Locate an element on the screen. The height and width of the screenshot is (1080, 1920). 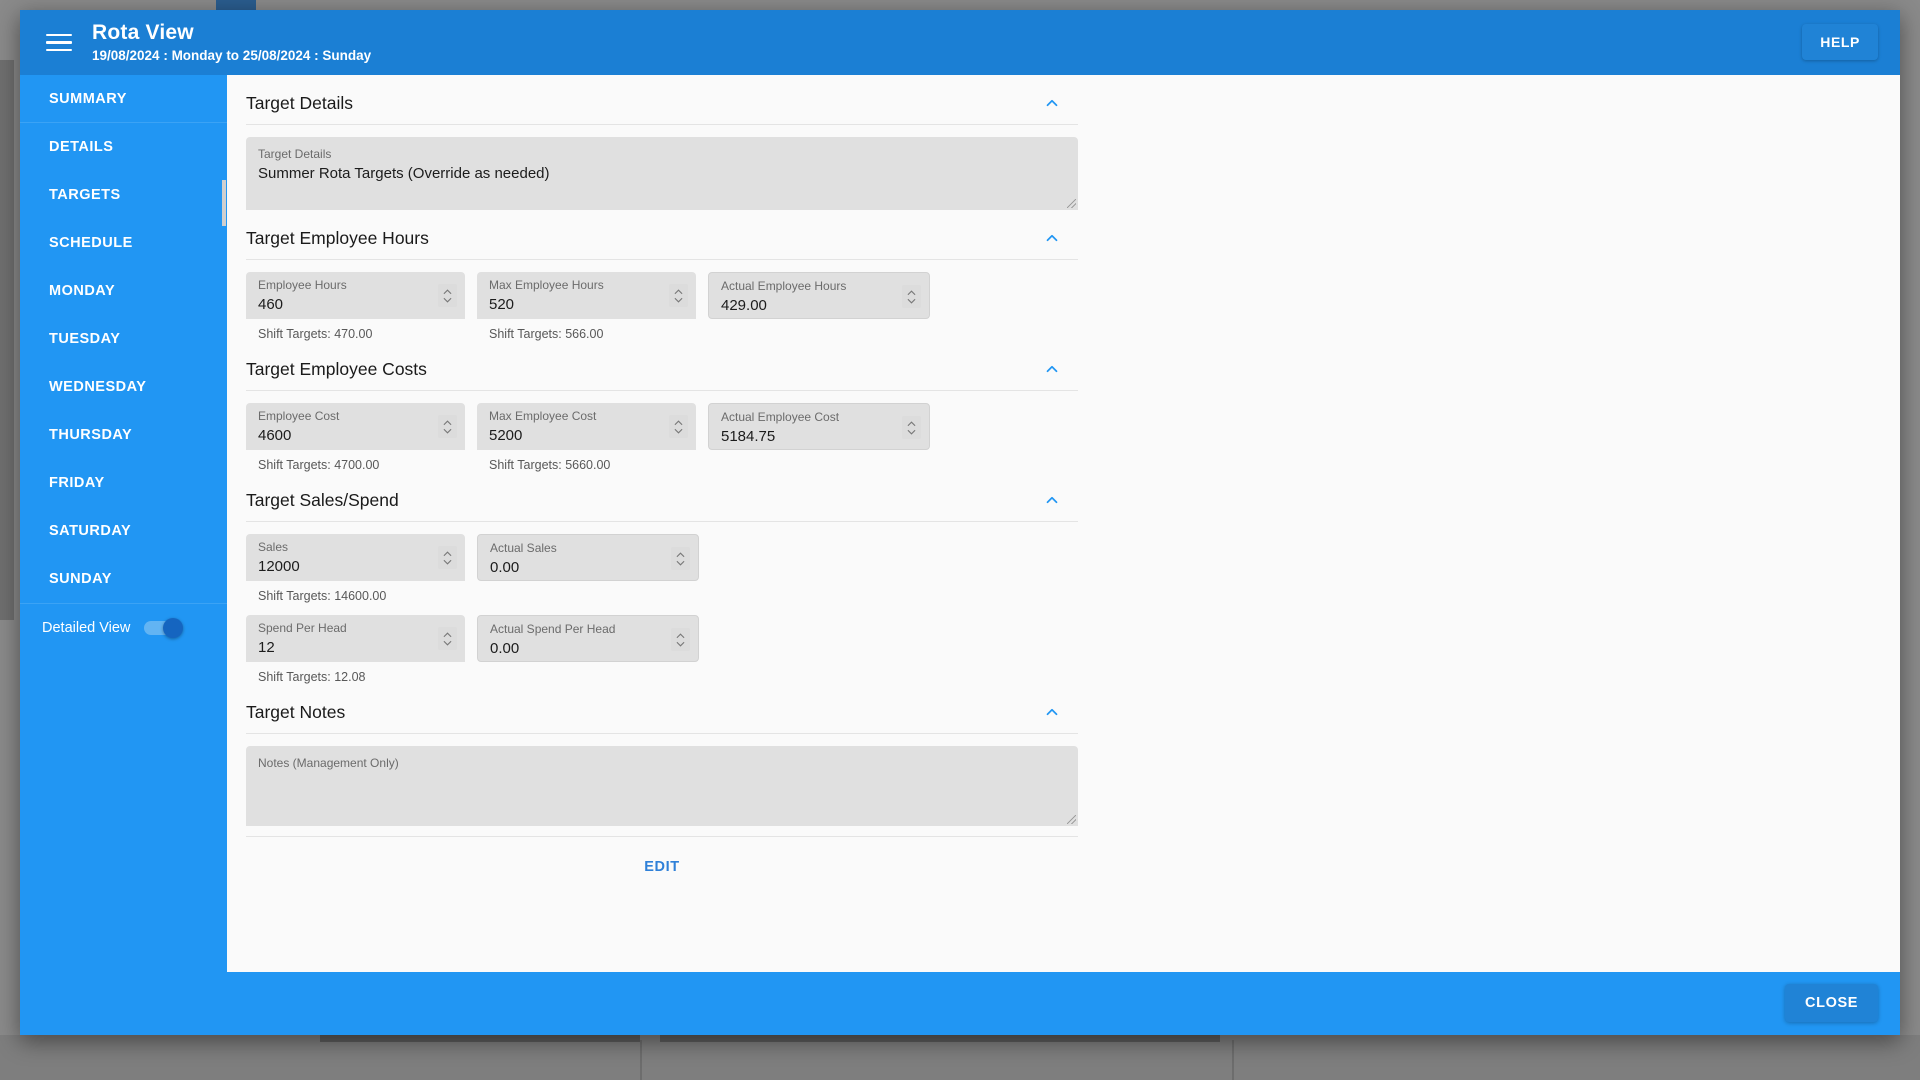
sidebar-item-details: DETAILS is located at coordinates (123, 147).